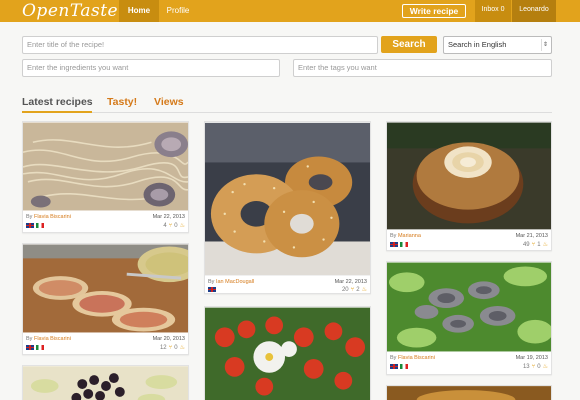 The height and width of the screenshot is (400, 580). Describe the element at coordinates (531, 358) in the screenshot. I see `recipe-date: Mar 19, 2013` at that location.